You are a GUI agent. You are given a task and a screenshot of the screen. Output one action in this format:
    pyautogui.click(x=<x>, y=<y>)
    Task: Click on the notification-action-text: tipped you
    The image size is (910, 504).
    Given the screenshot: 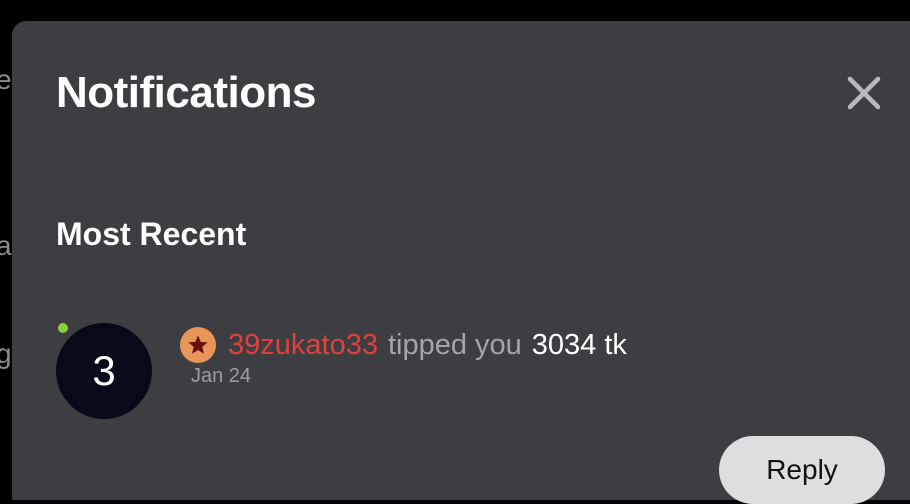 What is the action you would take?
    pyautogui.click(x=454, y=345)
    